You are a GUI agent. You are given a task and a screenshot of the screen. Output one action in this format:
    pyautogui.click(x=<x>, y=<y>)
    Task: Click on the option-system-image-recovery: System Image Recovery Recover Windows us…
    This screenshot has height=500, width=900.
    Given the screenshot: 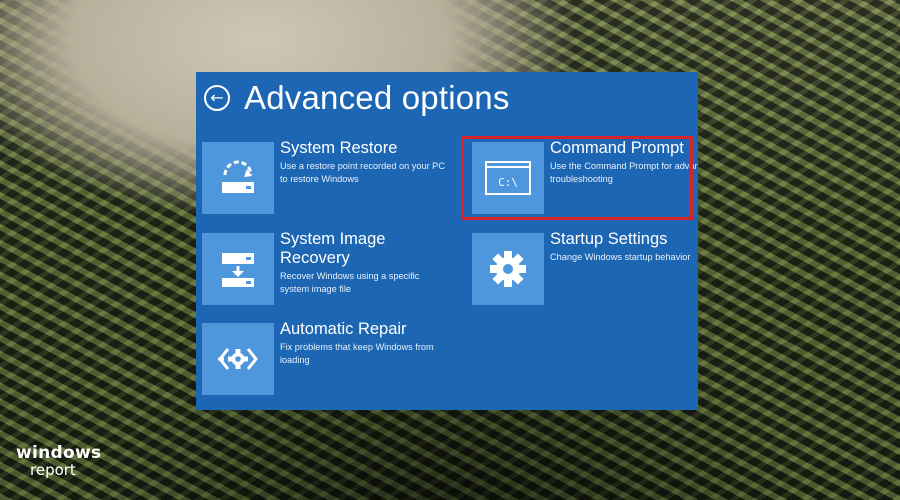 What is the action you would take?
    pyautogui.click(x=317, y=271)
    